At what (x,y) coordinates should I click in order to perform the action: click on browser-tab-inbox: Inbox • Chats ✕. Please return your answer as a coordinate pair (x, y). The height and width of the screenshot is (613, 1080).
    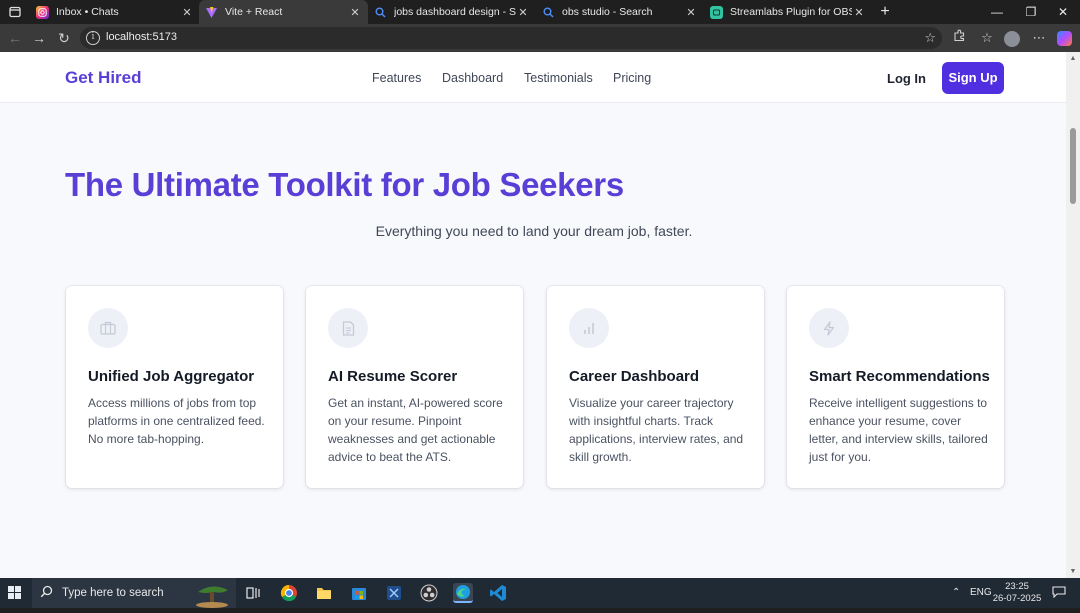
    Looking at the image, I should click on (115, 12).